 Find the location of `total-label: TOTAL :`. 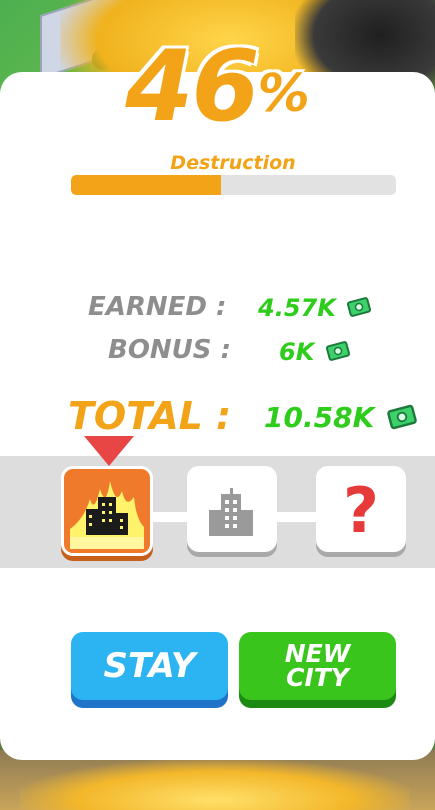

total-label: TOTAL : is located at coordinates (150, 416).